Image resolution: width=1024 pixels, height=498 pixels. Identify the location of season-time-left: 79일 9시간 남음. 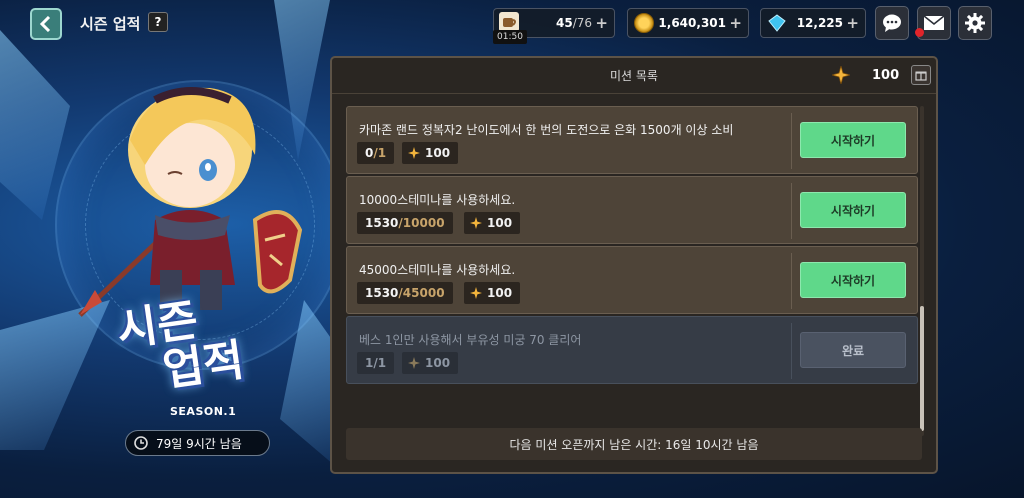
(199, 443).